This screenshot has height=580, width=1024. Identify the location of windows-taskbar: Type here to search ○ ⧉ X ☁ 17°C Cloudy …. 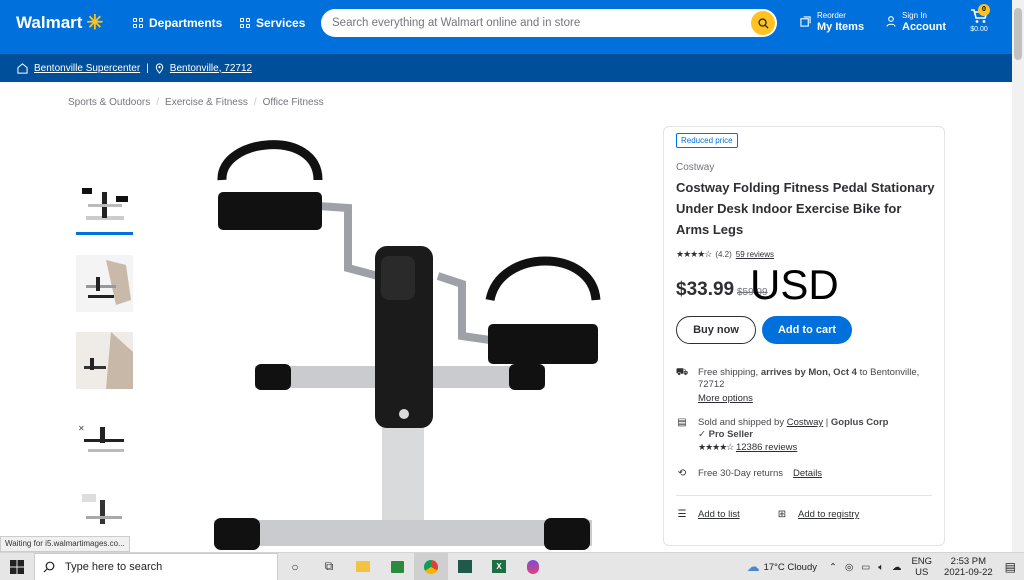
(512, 566).